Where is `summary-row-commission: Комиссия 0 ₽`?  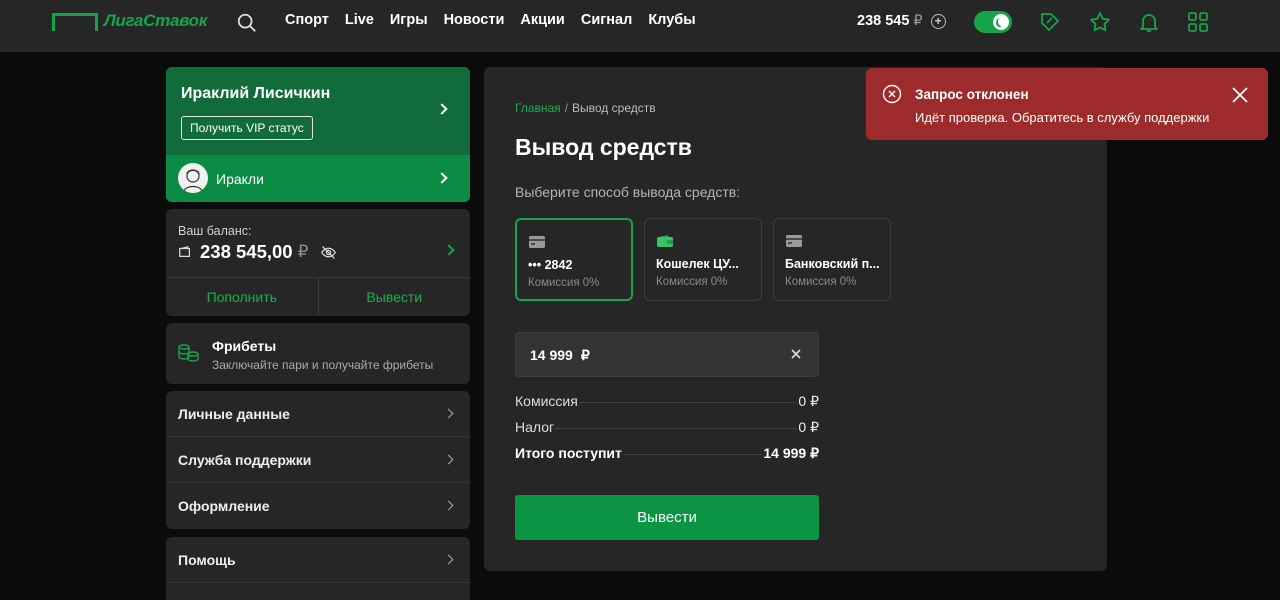 summary-row-commission: Комиссия 0 ₽ is located at coordinates (667, 406).